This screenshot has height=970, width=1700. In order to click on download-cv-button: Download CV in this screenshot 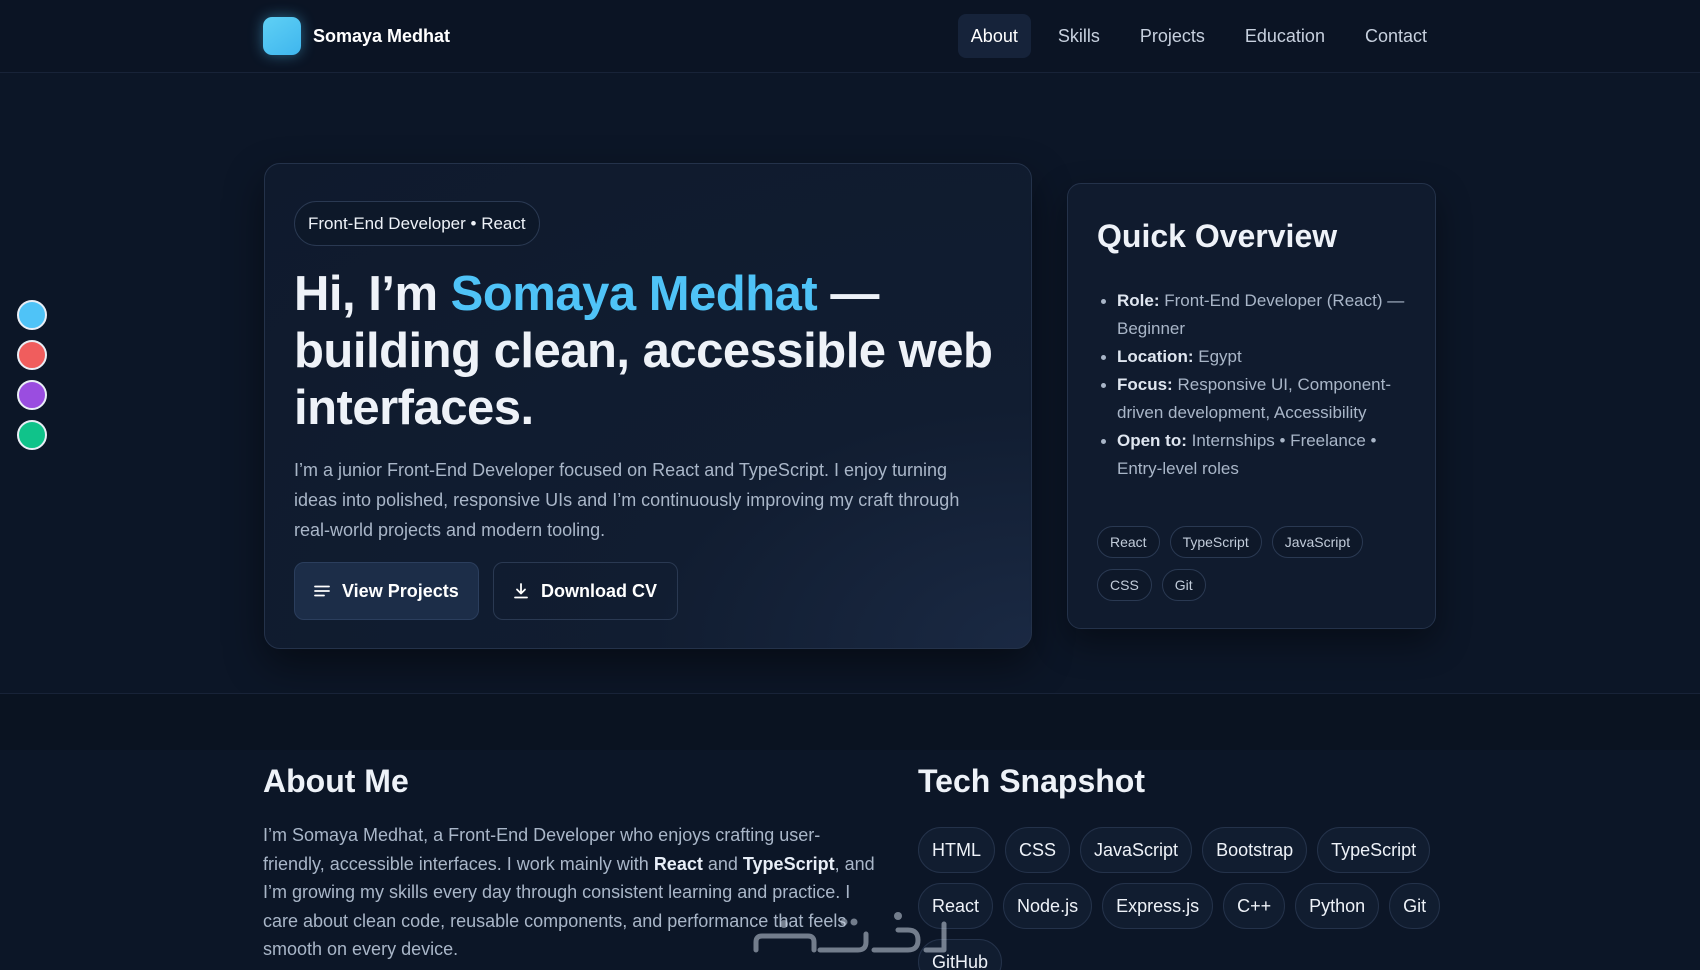, I will do `click(585, 591)`.